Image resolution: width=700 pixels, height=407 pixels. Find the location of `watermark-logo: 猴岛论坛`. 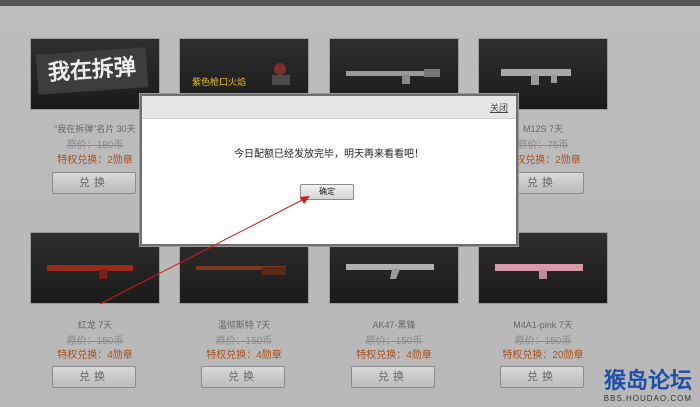

watermark-logo: 猴岛论坛 is located at coordinates (647, 381).